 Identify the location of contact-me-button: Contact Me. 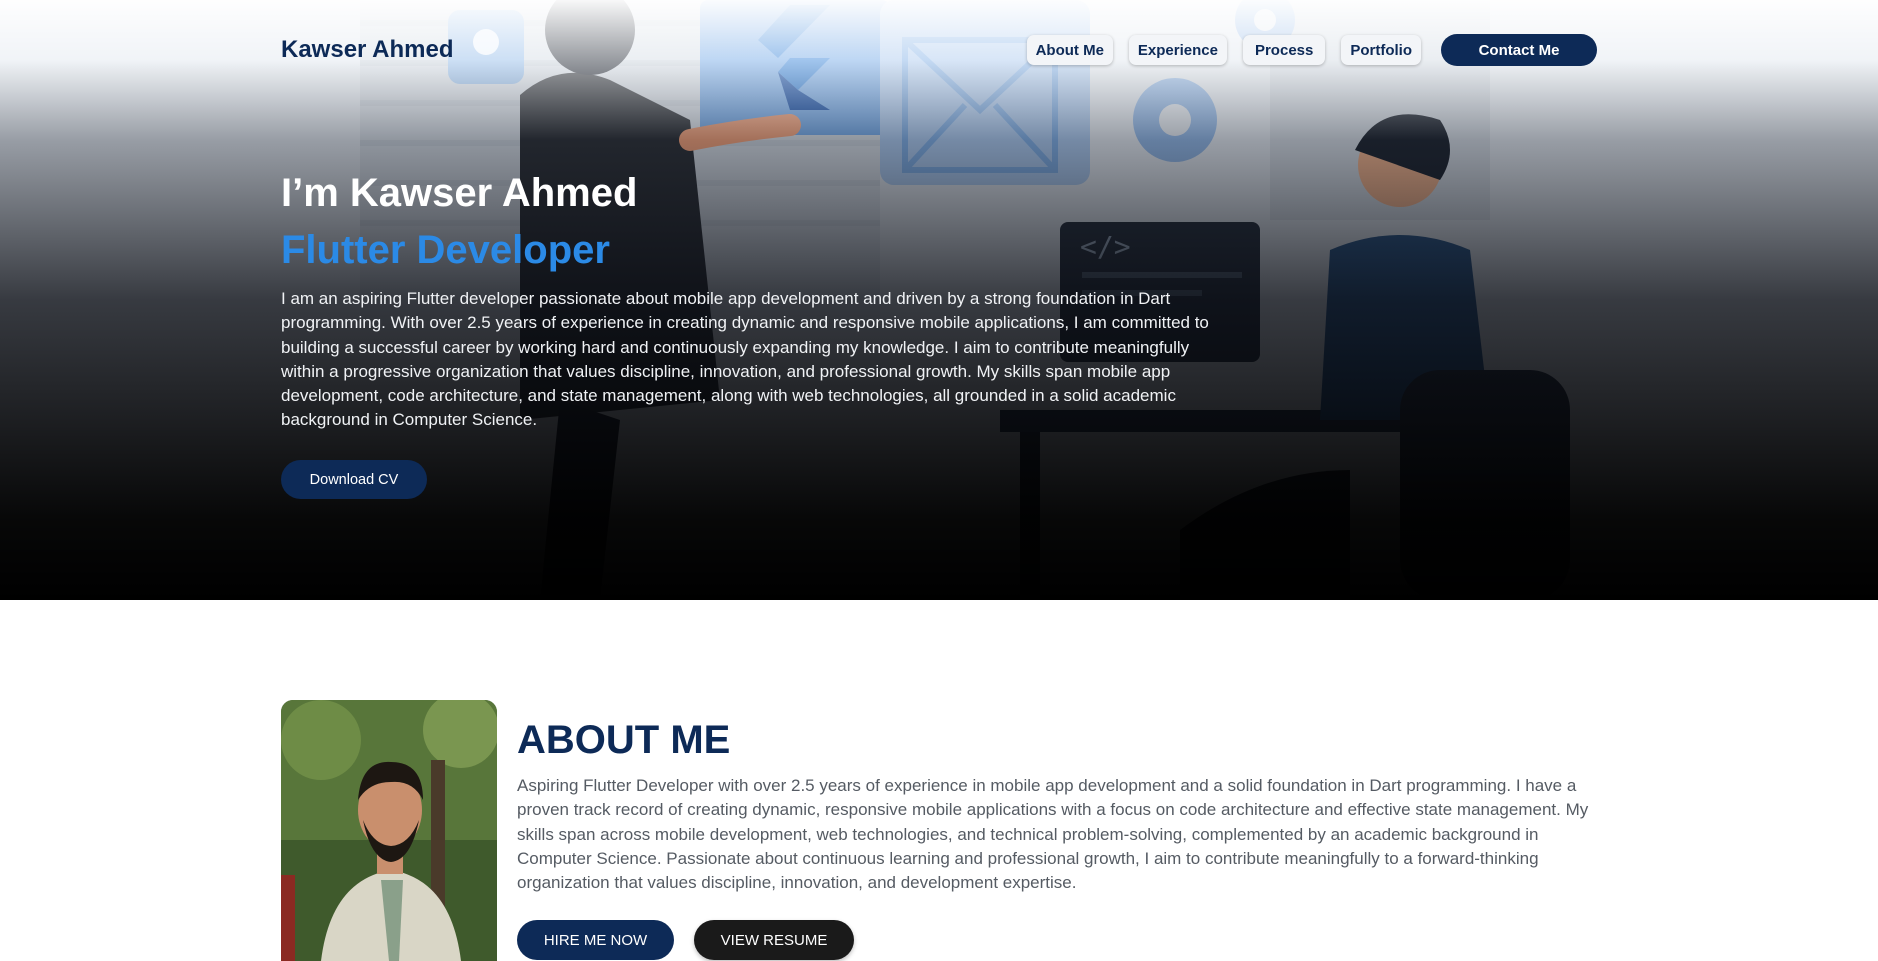
(1519, 50).